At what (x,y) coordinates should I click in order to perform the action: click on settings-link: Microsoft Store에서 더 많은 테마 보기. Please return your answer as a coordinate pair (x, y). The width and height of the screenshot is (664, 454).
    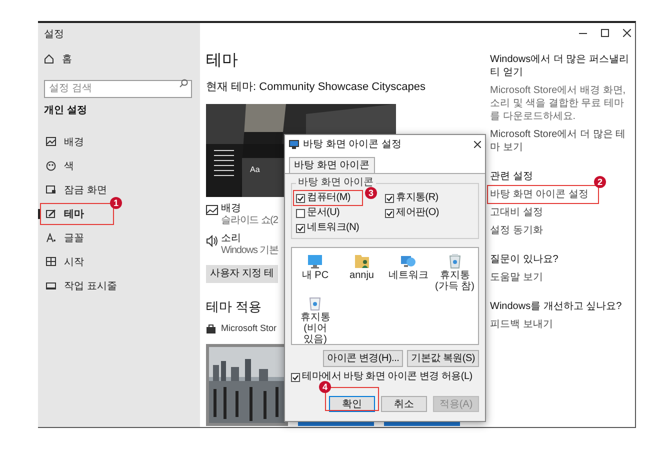
    Looking at the image, I should click on (560, 141).